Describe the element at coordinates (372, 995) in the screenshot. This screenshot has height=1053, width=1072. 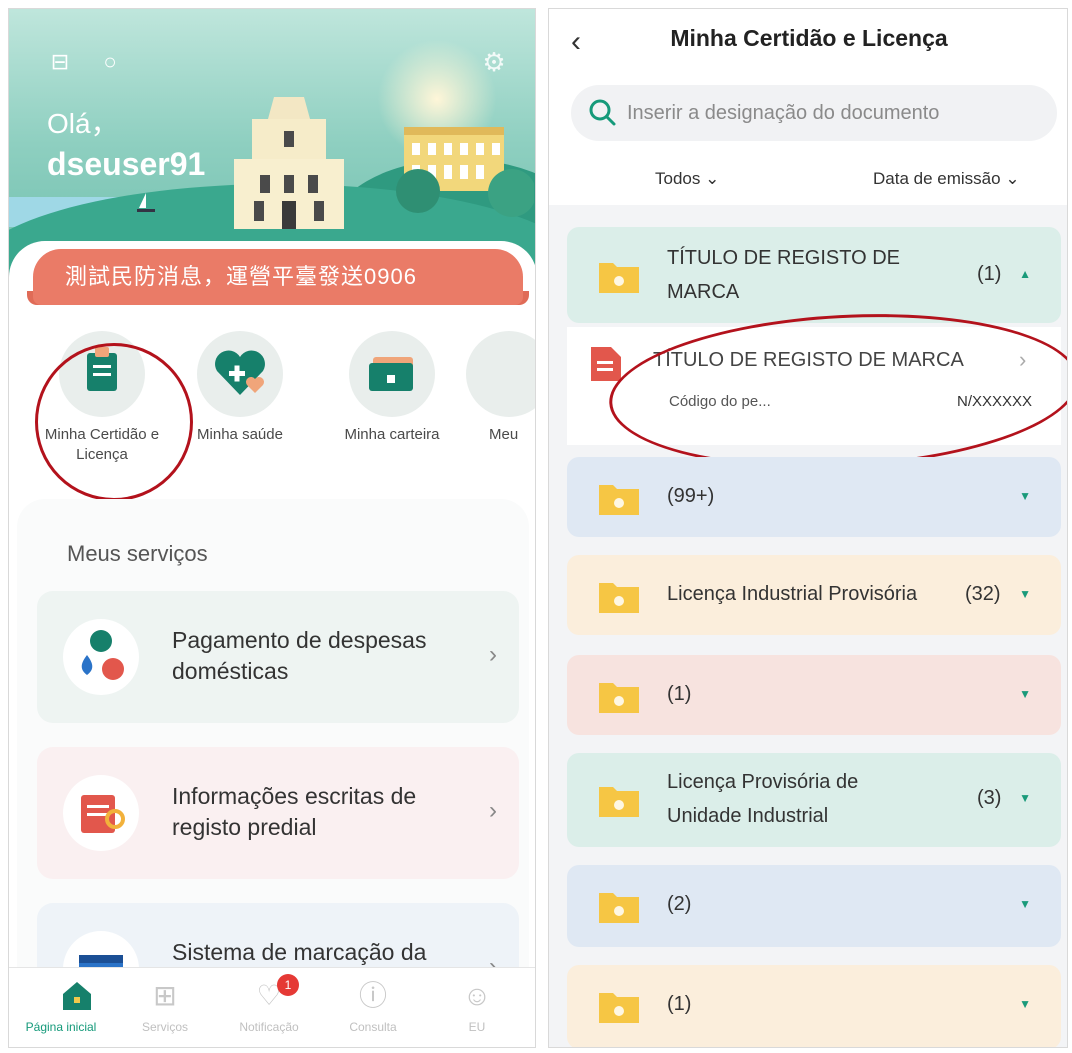
I see `question-icon: ⓘ` at that location.